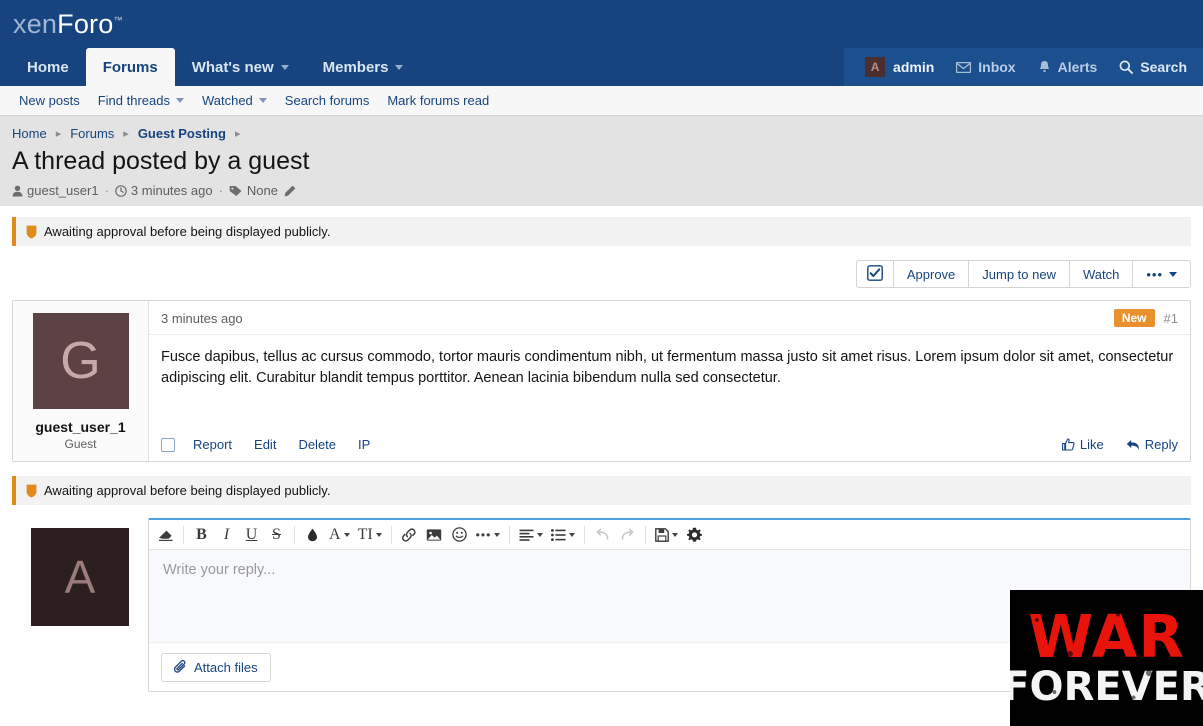 The image size is (1203, 726). Describe the element at coordinates (1109, 444) in the screenshot. I see `post-footer-right: Like Reply` at that location.